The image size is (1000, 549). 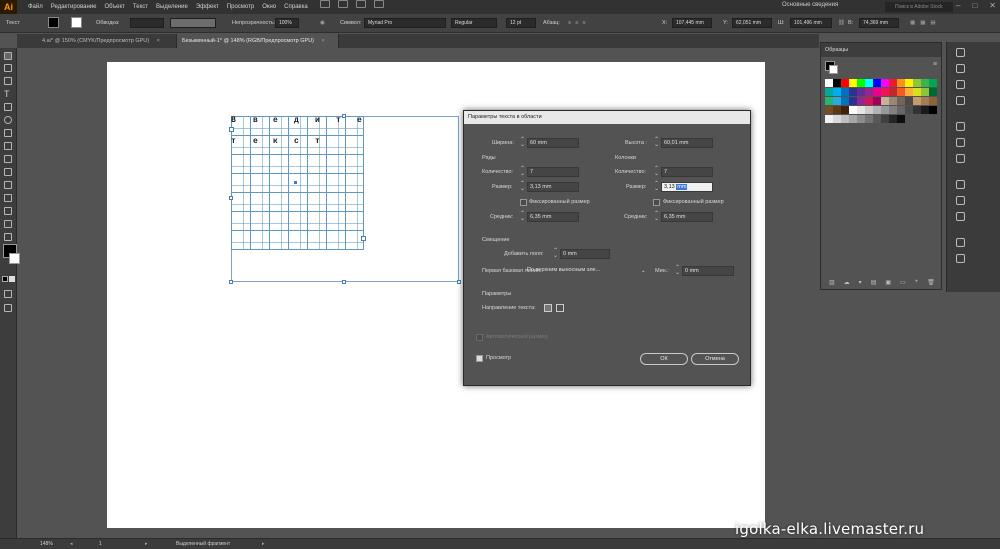 I want to click on in-port-handle, so click(x=231, y=129).